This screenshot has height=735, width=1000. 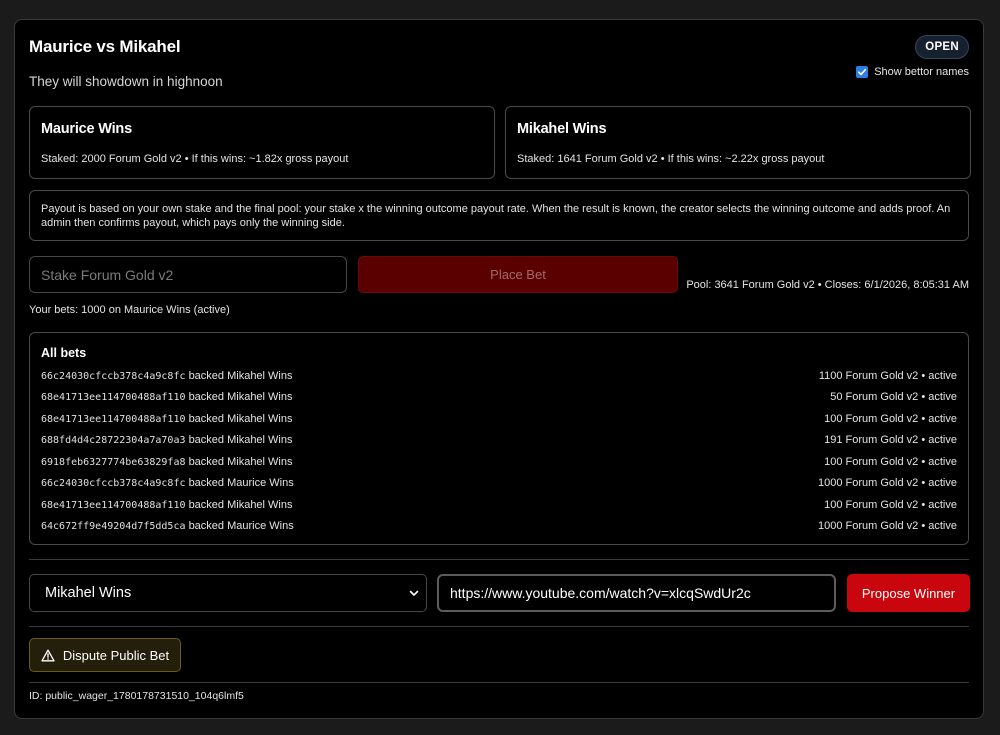 I want to click on all-bets-title: All bets, so click(x=64, y=353).